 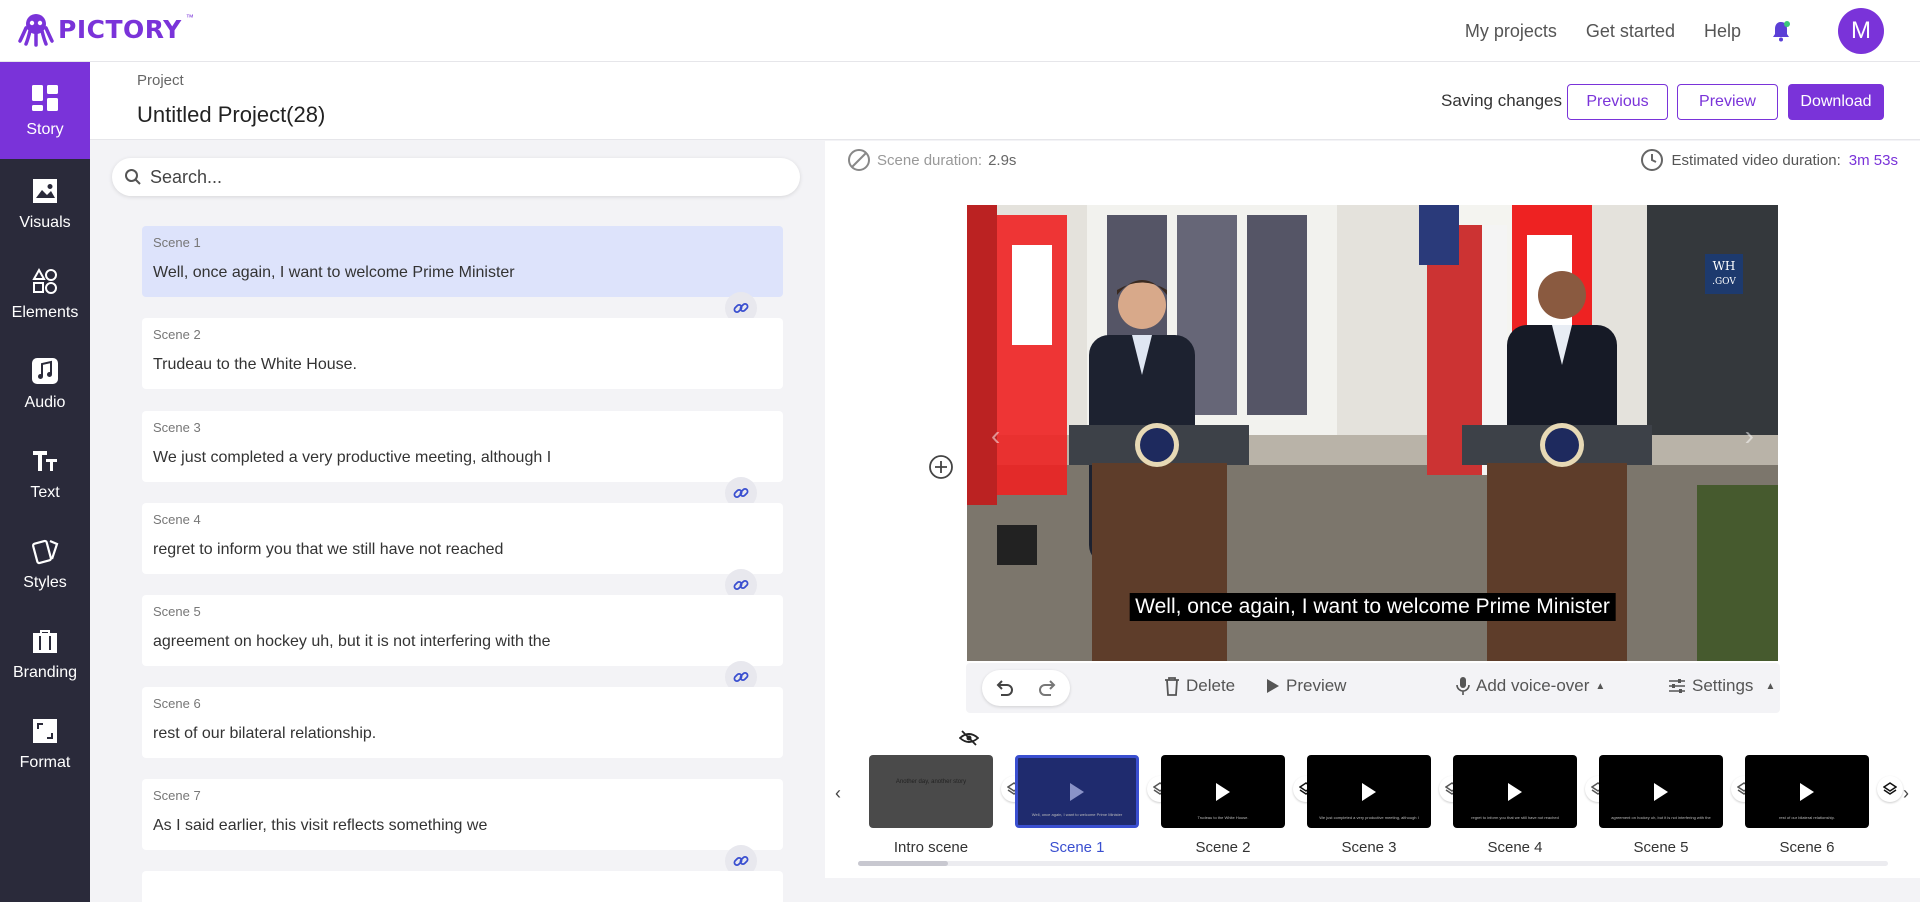 I want to click on sidebar-item-text: Text, so click(x=45, y=474).